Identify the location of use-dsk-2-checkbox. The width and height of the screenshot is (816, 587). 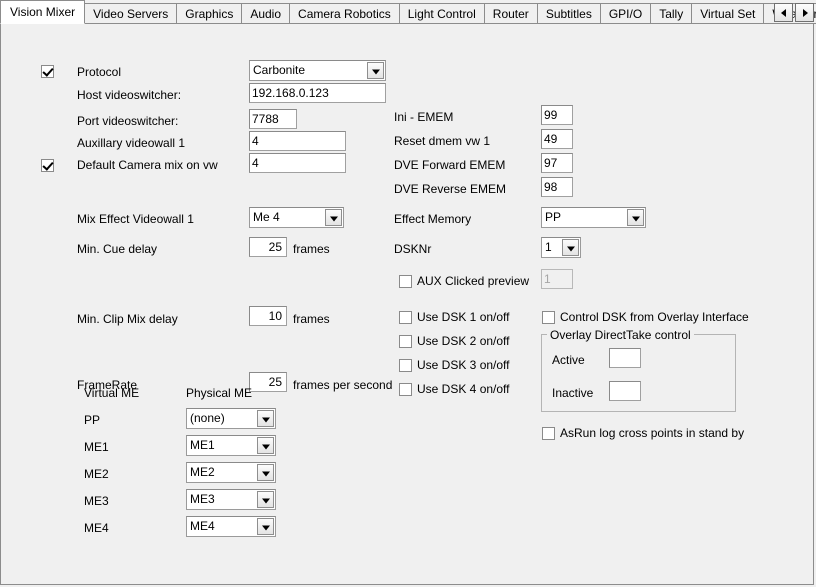
(405, 341).